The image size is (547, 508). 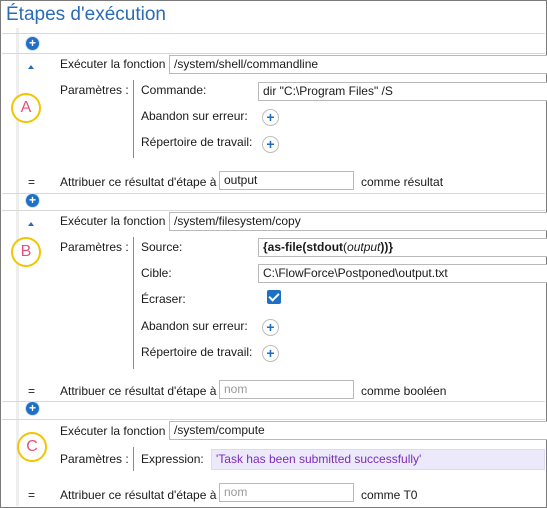 I want to click on assign-result-suffix: comme résultat, so click(x=402, y=182).